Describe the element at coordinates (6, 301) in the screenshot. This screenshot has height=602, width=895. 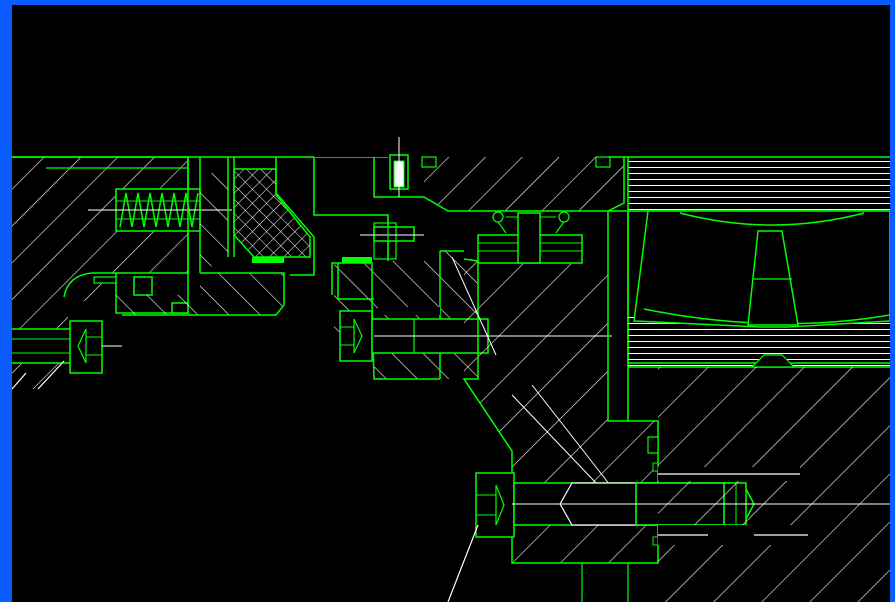
I see `viewport-frame-left` at that location.